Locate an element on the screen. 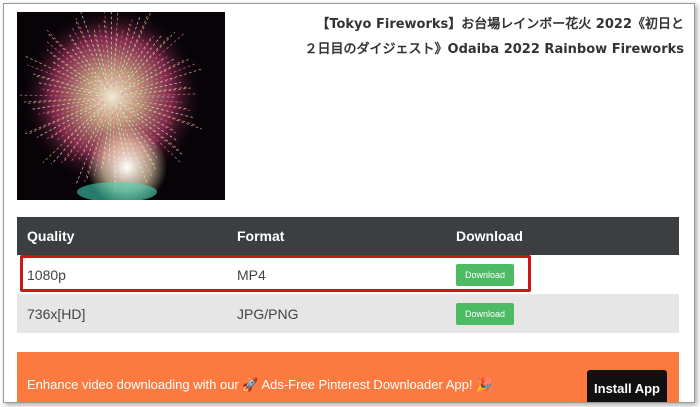 The height and width of the screenshot is (407, 700). table-row: 736x[HD] JPG/PNG Download is located at coordinates (348, 313).